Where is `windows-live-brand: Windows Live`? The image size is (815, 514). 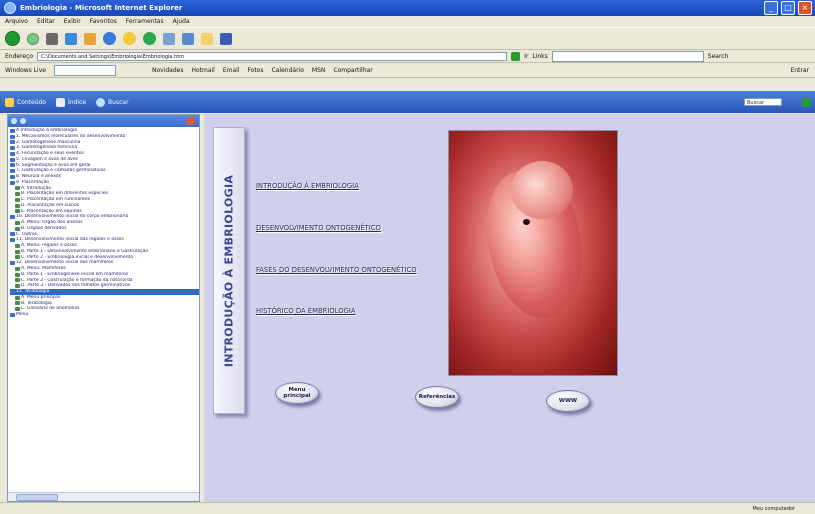 windows-live-brand: Windows Live is located at coordinates (25, 70).